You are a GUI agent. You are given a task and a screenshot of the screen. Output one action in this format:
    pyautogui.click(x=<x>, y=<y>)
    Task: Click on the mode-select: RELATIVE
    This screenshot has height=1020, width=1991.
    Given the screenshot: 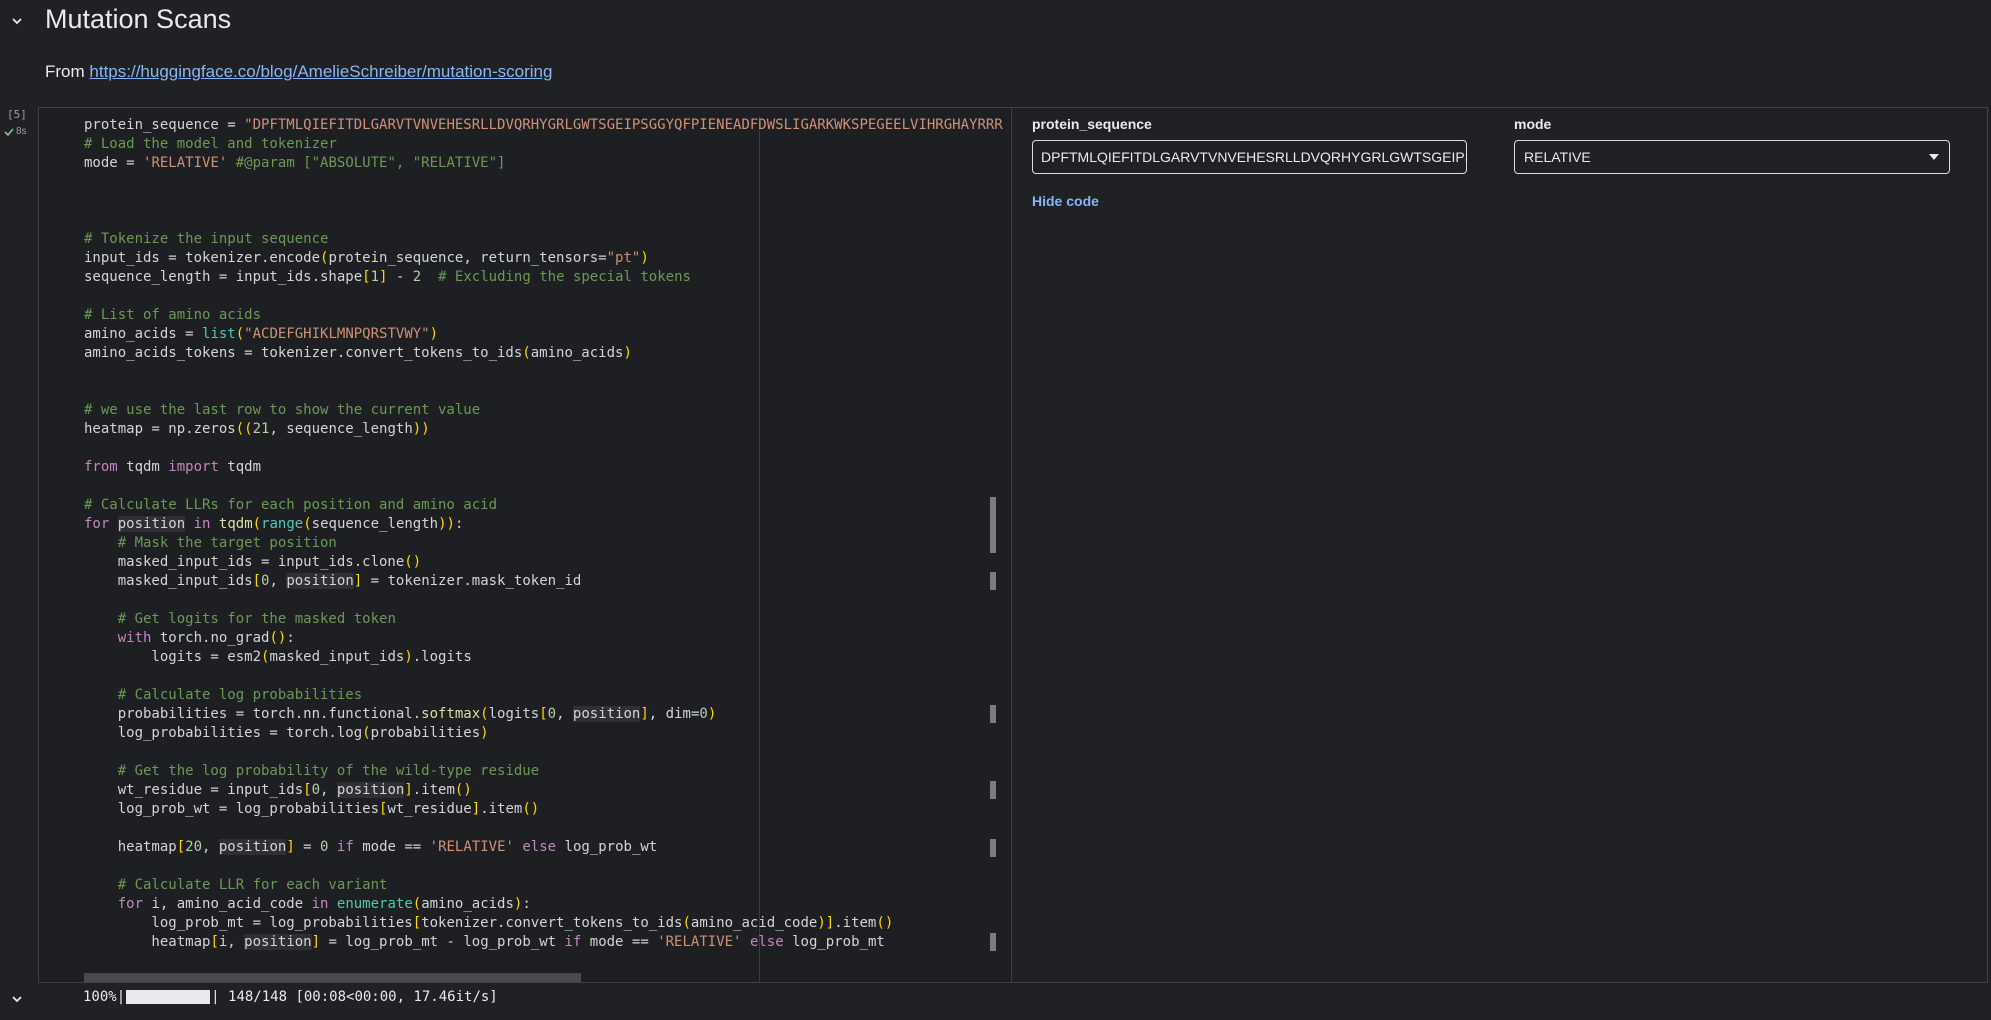 What is the action you would take?
    pyautogui.click(x=1732, y=157)
    